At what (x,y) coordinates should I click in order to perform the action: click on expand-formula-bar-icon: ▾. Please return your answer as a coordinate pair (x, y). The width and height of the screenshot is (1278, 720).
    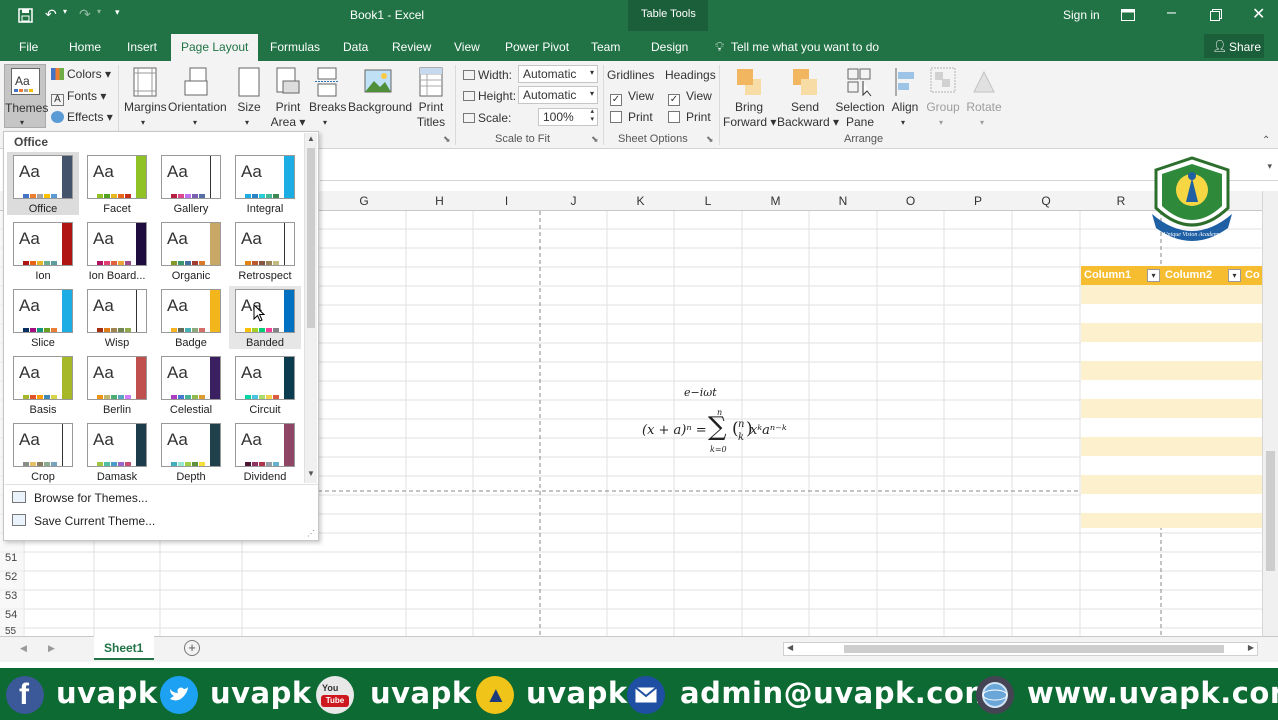
    Looking at the image, I should click on (1269, 166).